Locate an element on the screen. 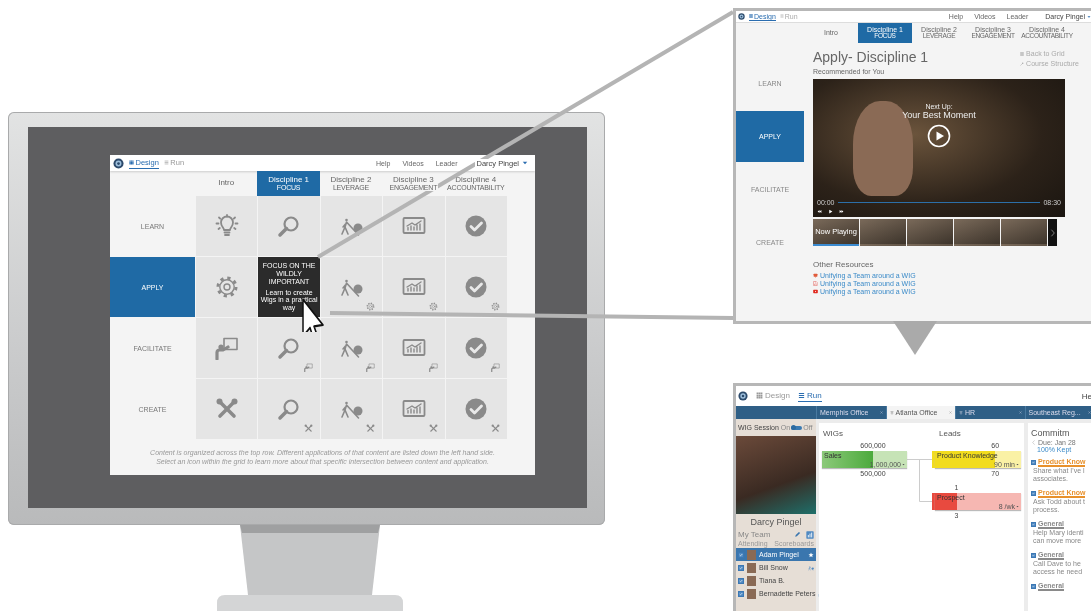  toggle-switch is located at coordinates (797, 427).